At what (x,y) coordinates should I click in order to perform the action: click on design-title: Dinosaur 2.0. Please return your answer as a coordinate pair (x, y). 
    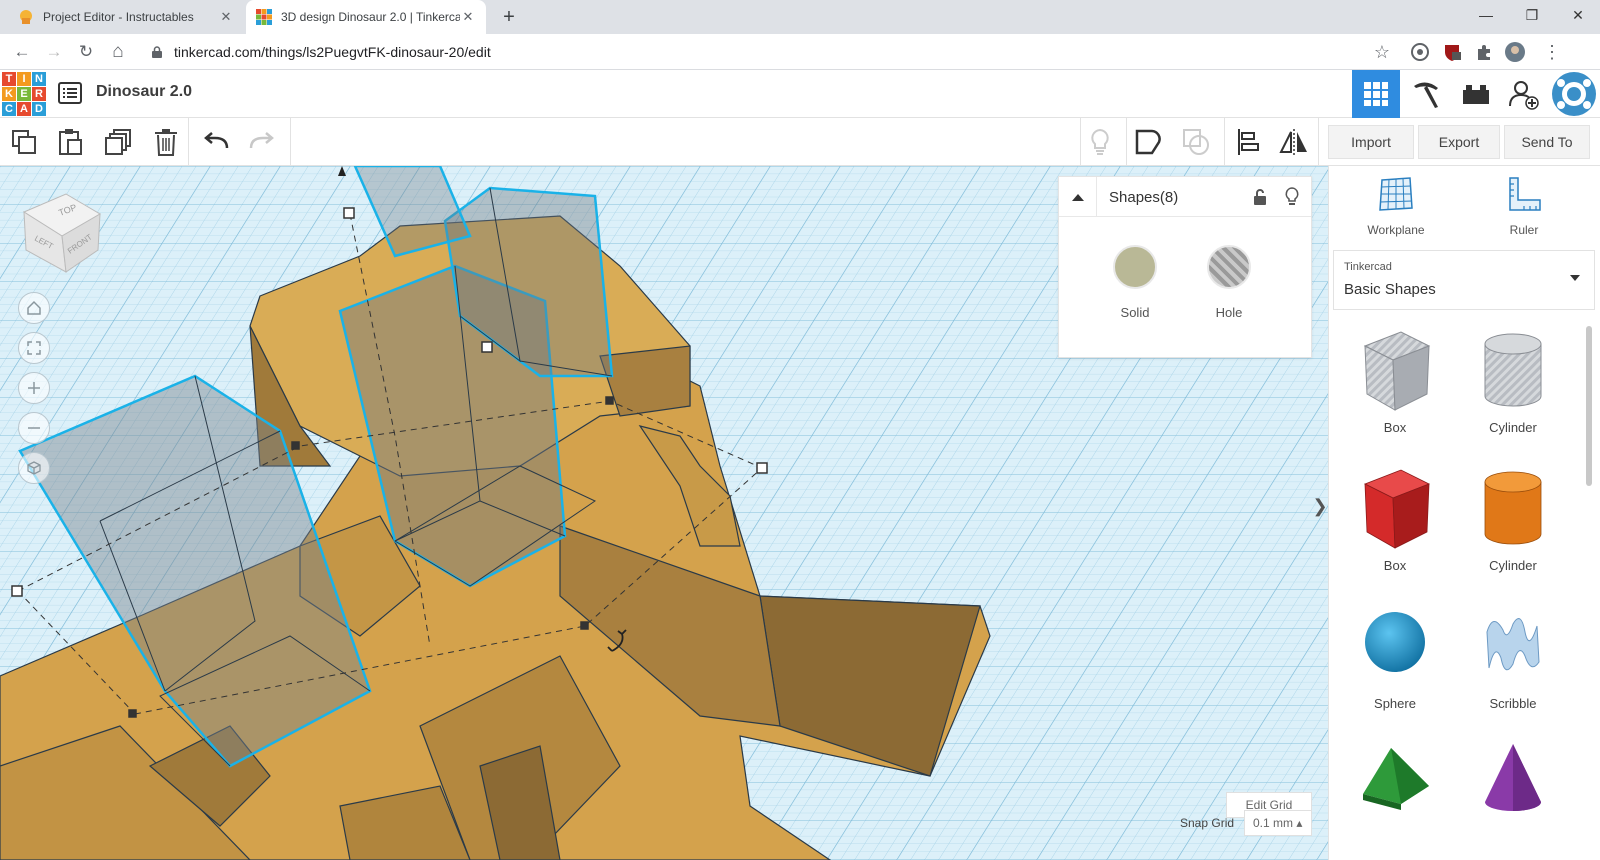
    Looking at the image, I should click on (144, 92).